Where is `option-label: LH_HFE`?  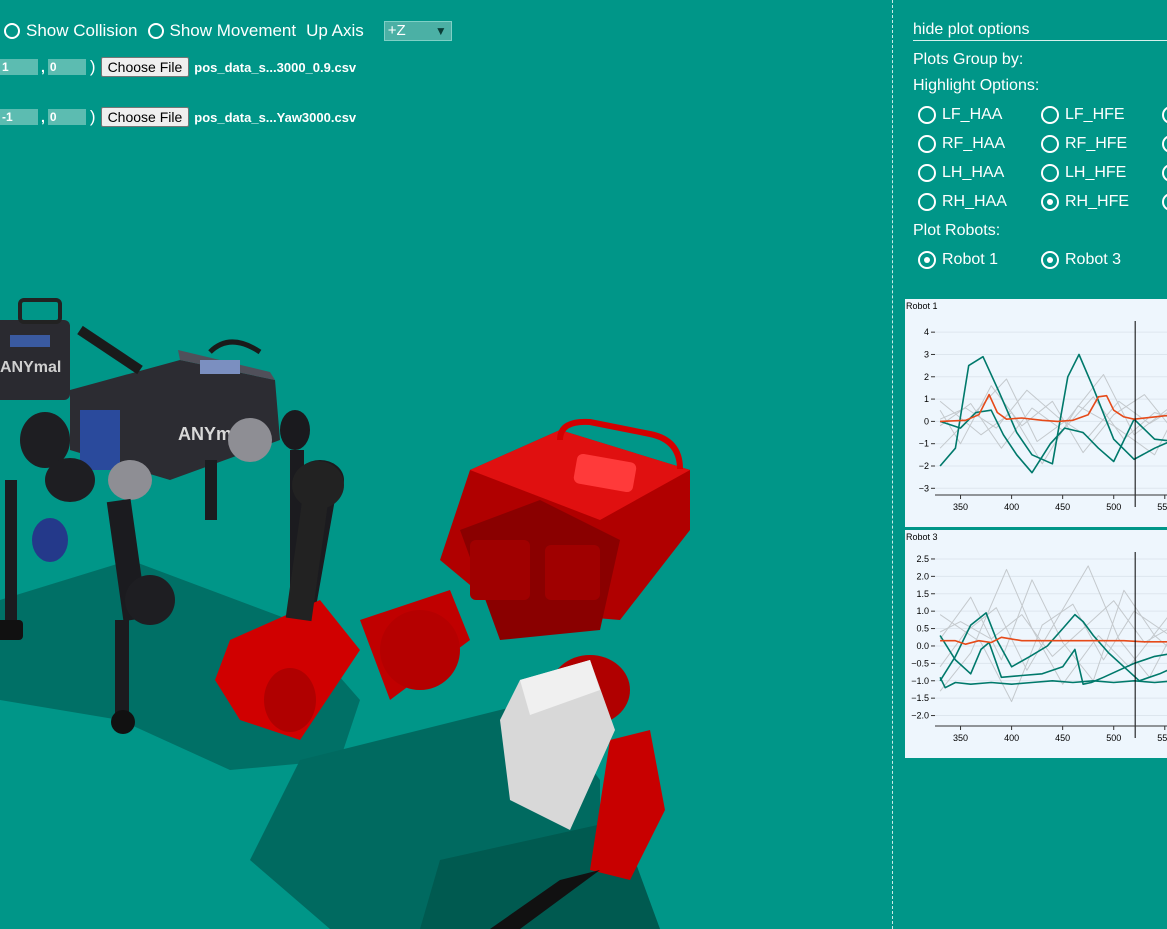
option-label: LH_HFE is located at coordinates (1096, 172).